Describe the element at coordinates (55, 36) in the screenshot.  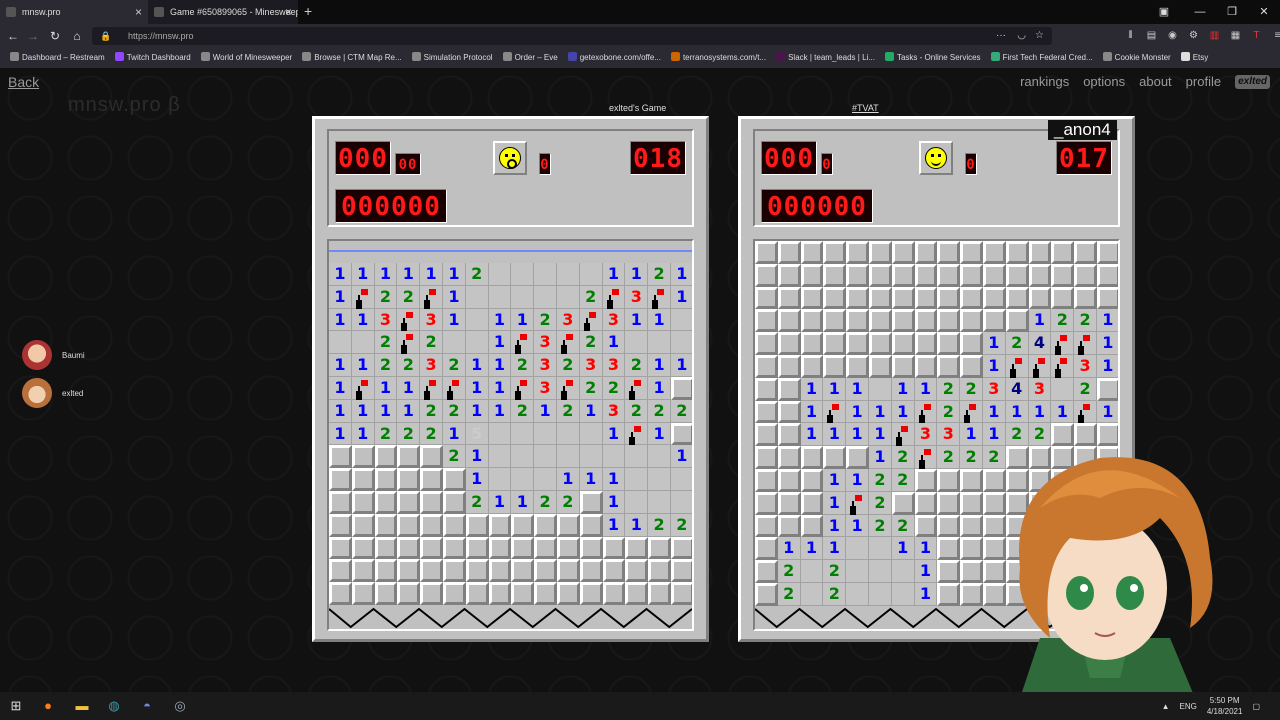
I see `reload-icon: ↻` at that location.